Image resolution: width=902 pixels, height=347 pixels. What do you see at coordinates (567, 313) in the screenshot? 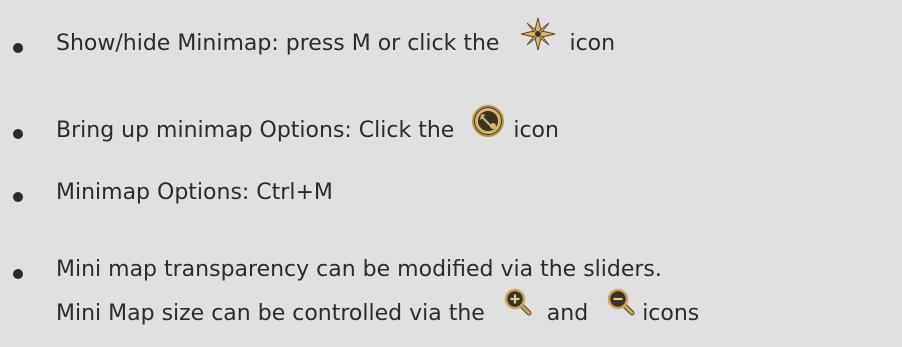
I see `item-text-middle: and` at bounding box center [567, 313].